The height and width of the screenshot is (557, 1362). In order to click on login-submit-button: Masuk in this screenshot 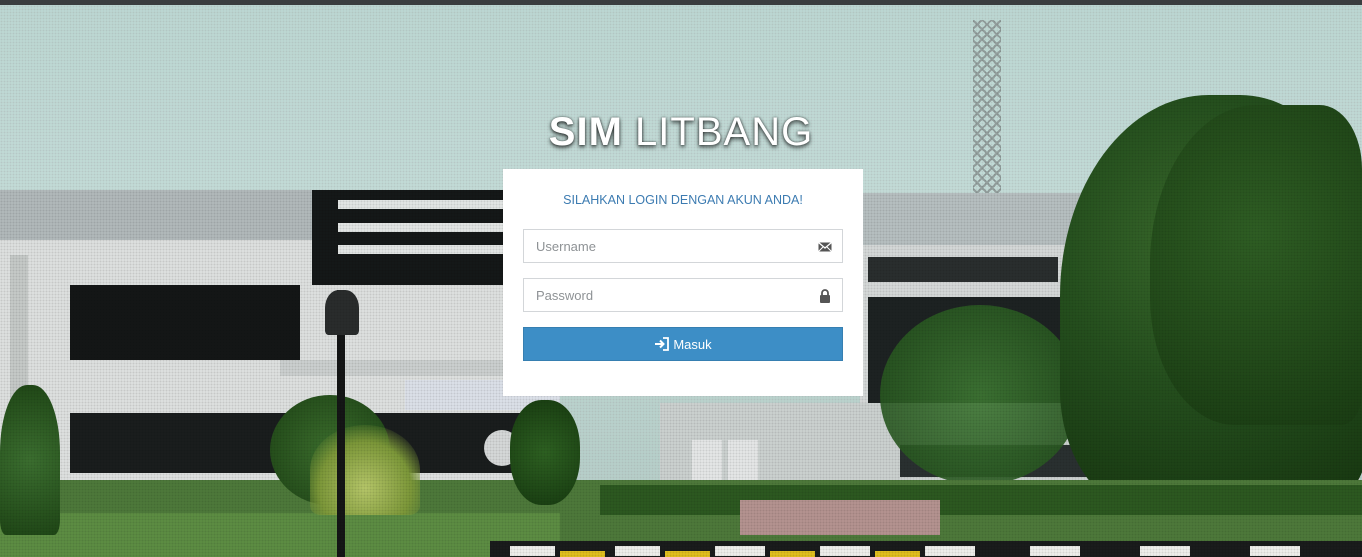, I will do `click(683, 344)`.